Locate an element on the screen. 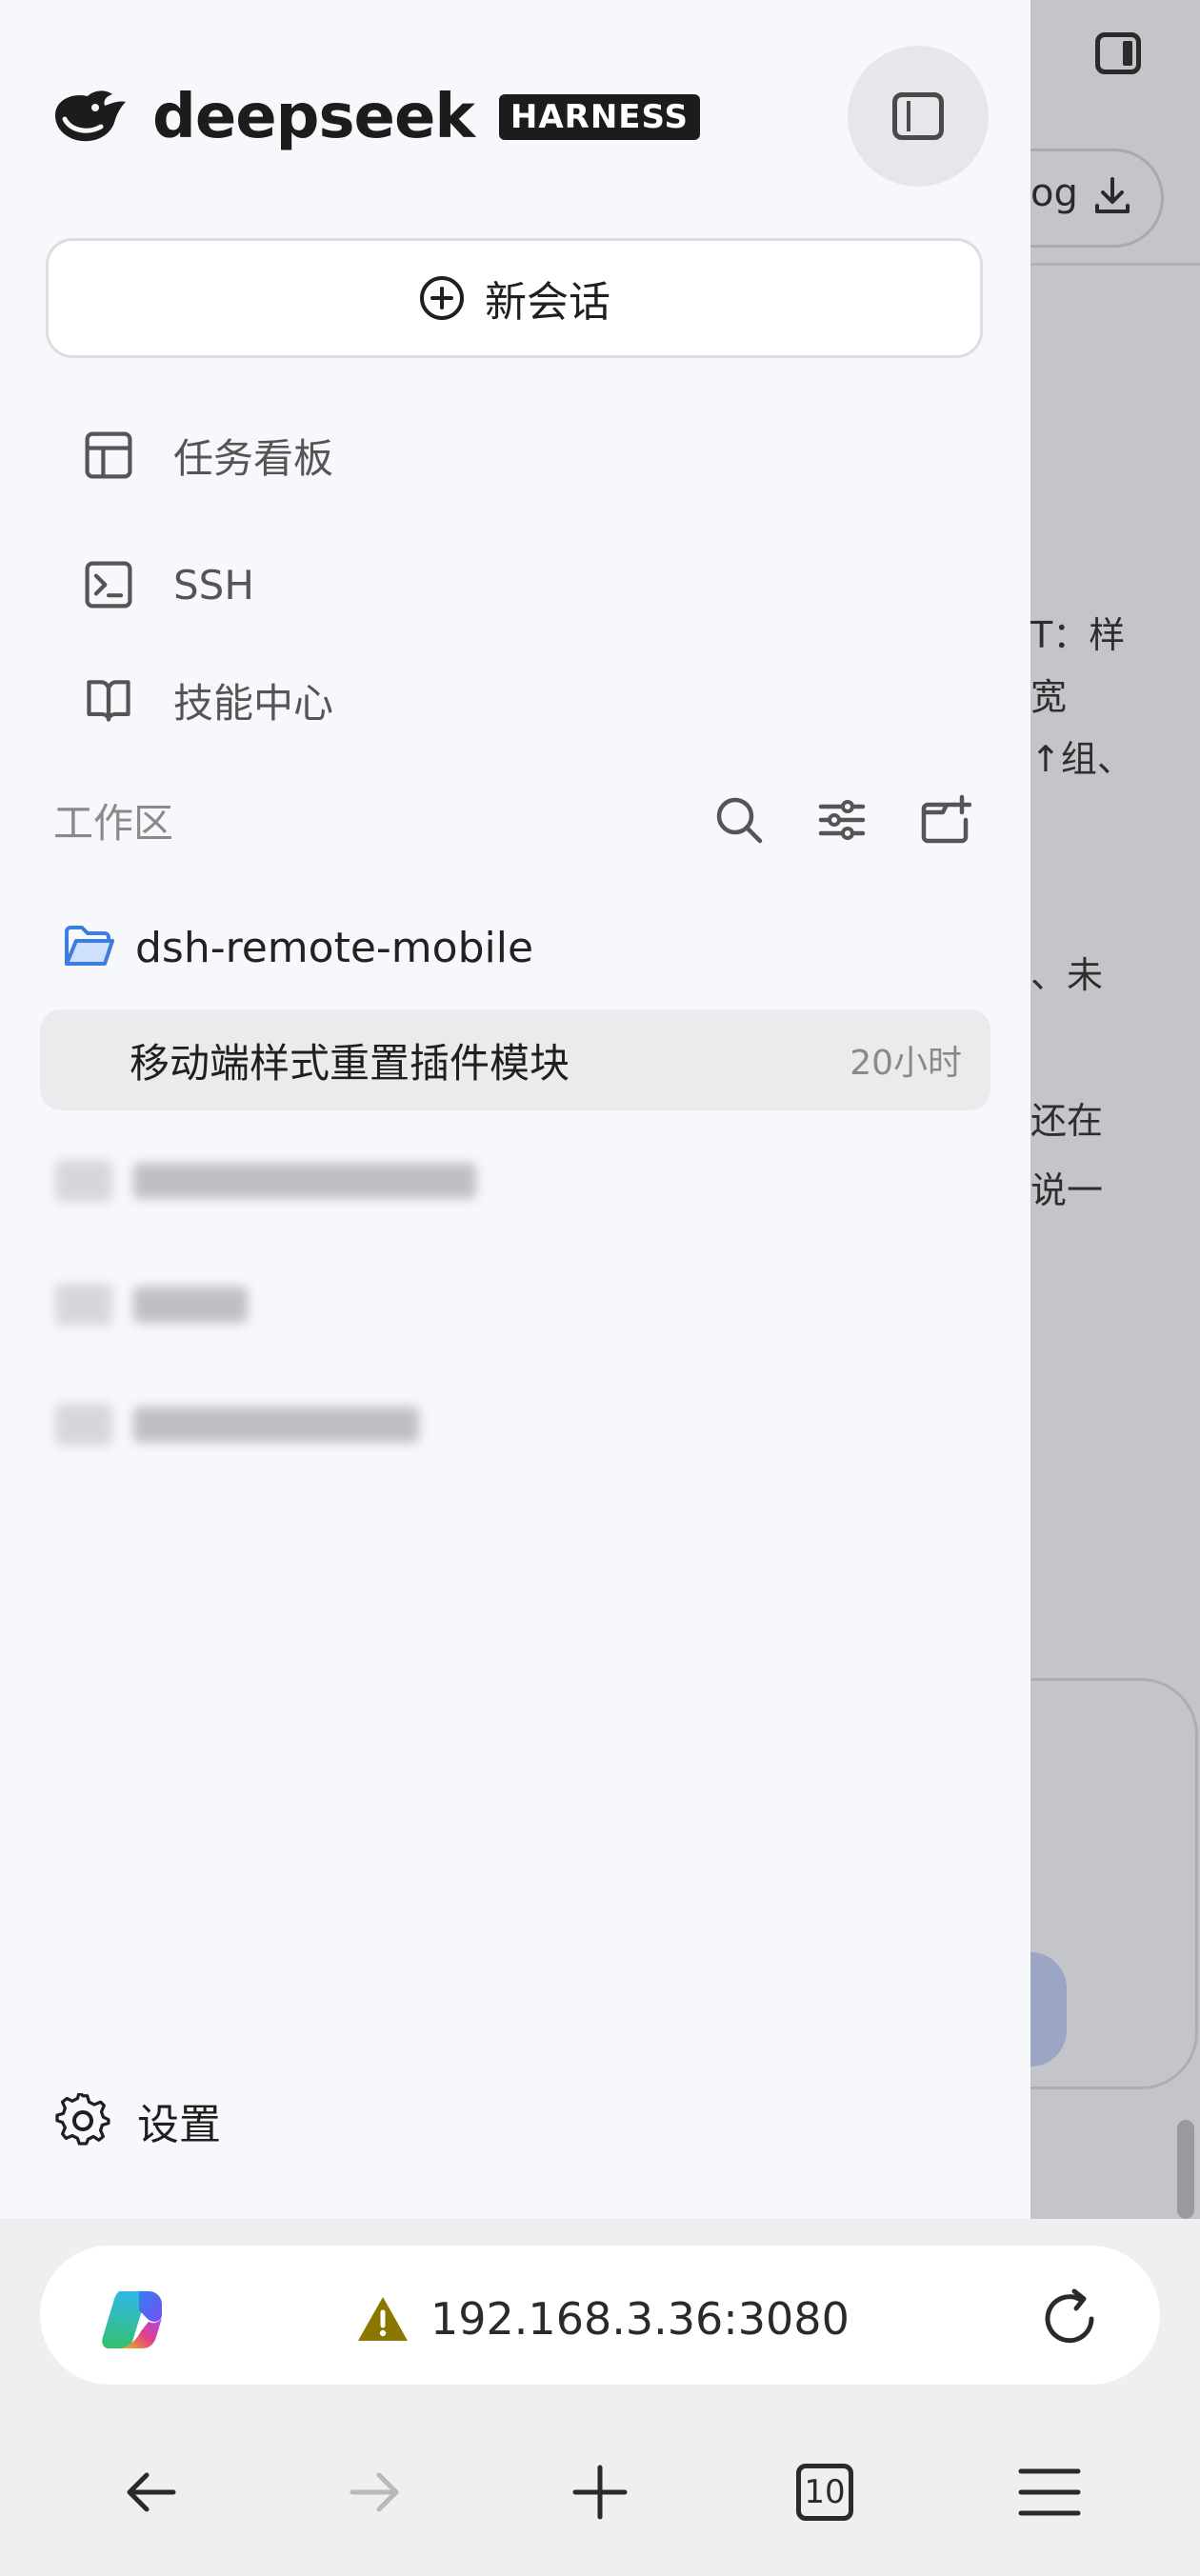  new-tab-button is located at coordinates (600, 2492).